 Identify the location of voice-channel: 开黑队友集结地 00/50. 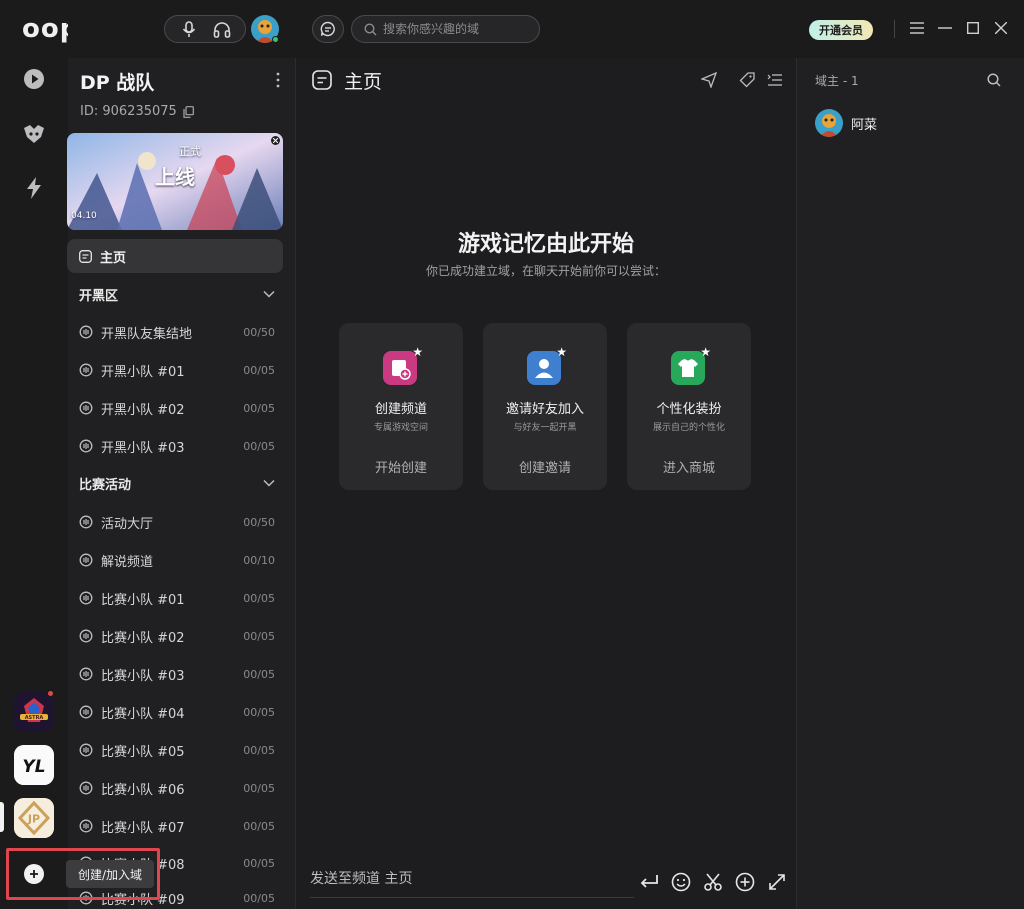
(179, 332).